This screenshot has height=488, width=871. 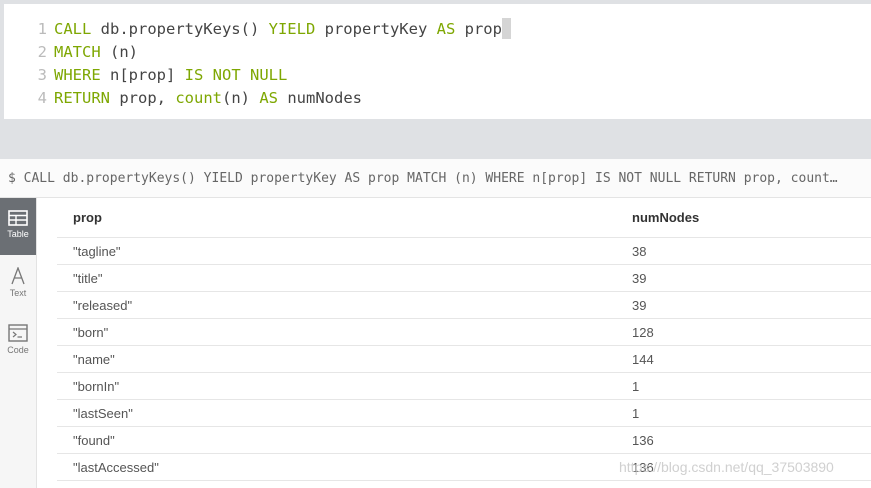 What do you see at coordinates (478, 29) in the screenshot?
I see `cypher-text: prop` at bounding box center [478, 29].